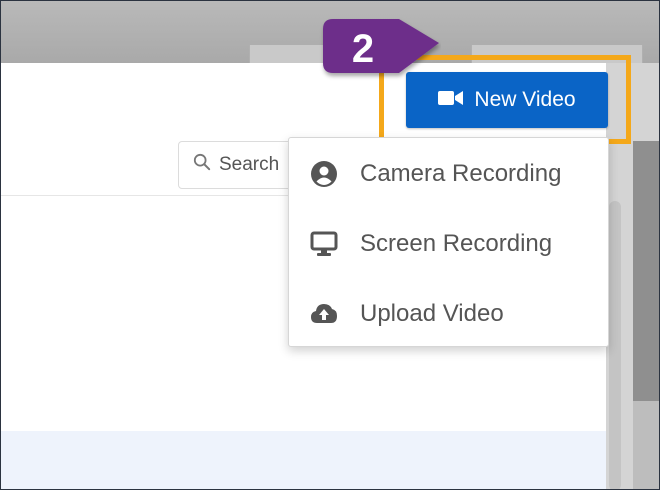 The width and height of the screenshot is (660, 490). What do you see at coordinates (324, 314) in the screenshot?
I see `cloud-upload-icon` at bounding box center [324, 314].